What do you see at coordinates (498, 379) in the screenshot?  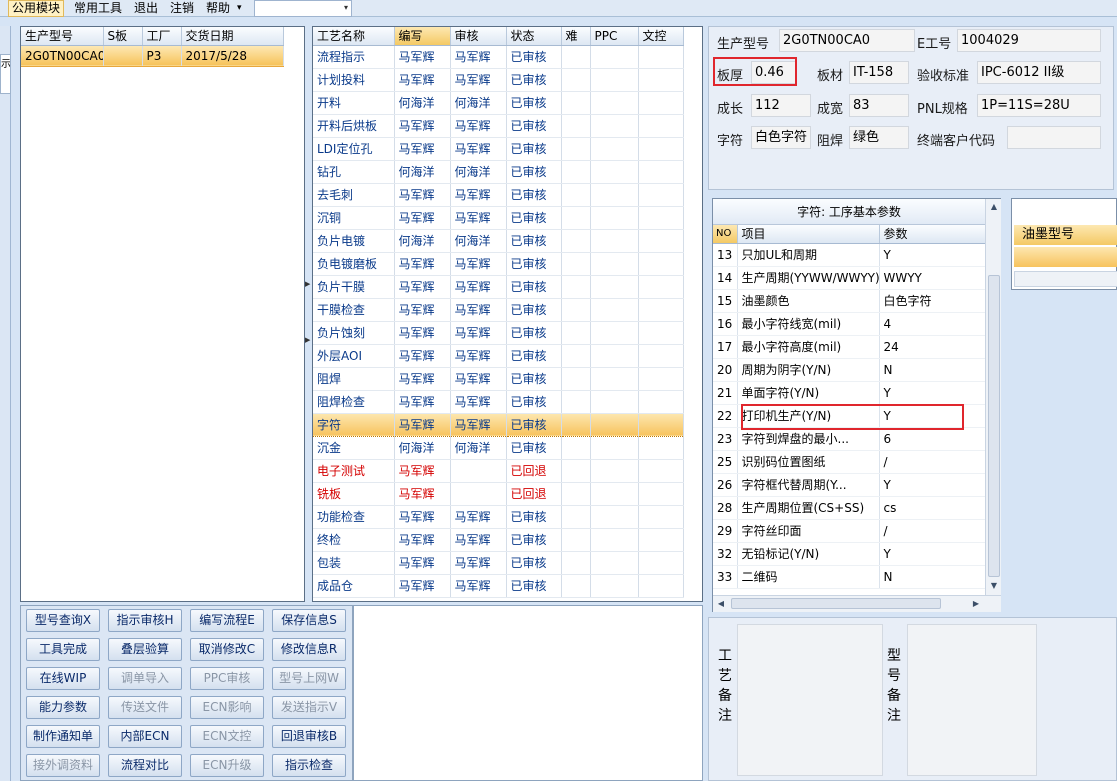 I see `process-row: 阻焊 马军辉 马军辉 已审核` at bounding box center [498, 379].